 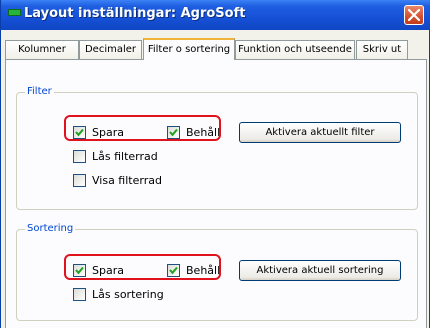 I want to click on highlight-filter-options, so click(x=142, y=128).